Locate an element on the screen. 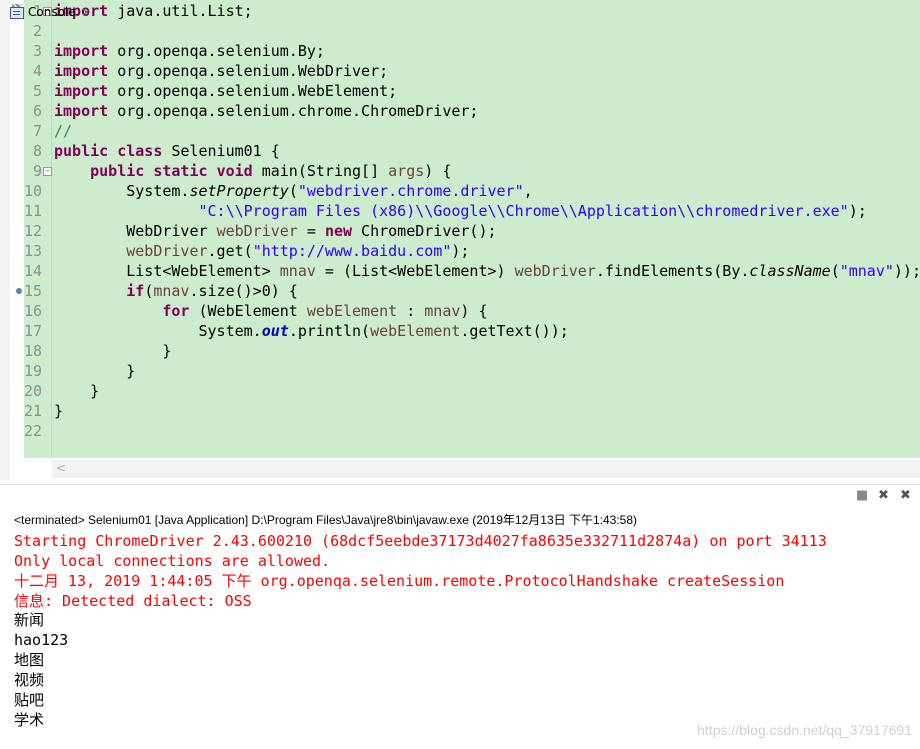 The width and height of the screenshot is (920, 749). code-line-18: } is located at coordinates (113, 351).